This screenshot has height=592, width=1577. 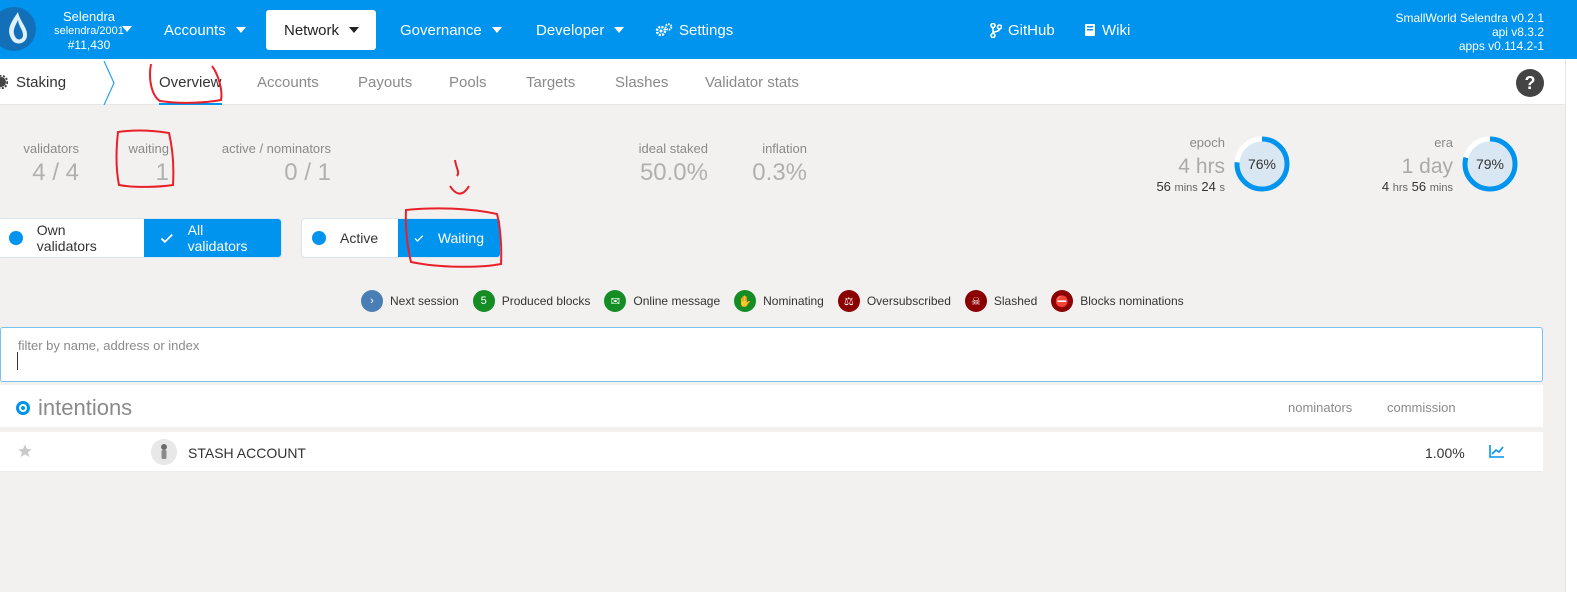 What do you see at coordinates (546, 301) in the screenshot?
I see `legend-label: Produced blocks` at bounding box center [546, 301].